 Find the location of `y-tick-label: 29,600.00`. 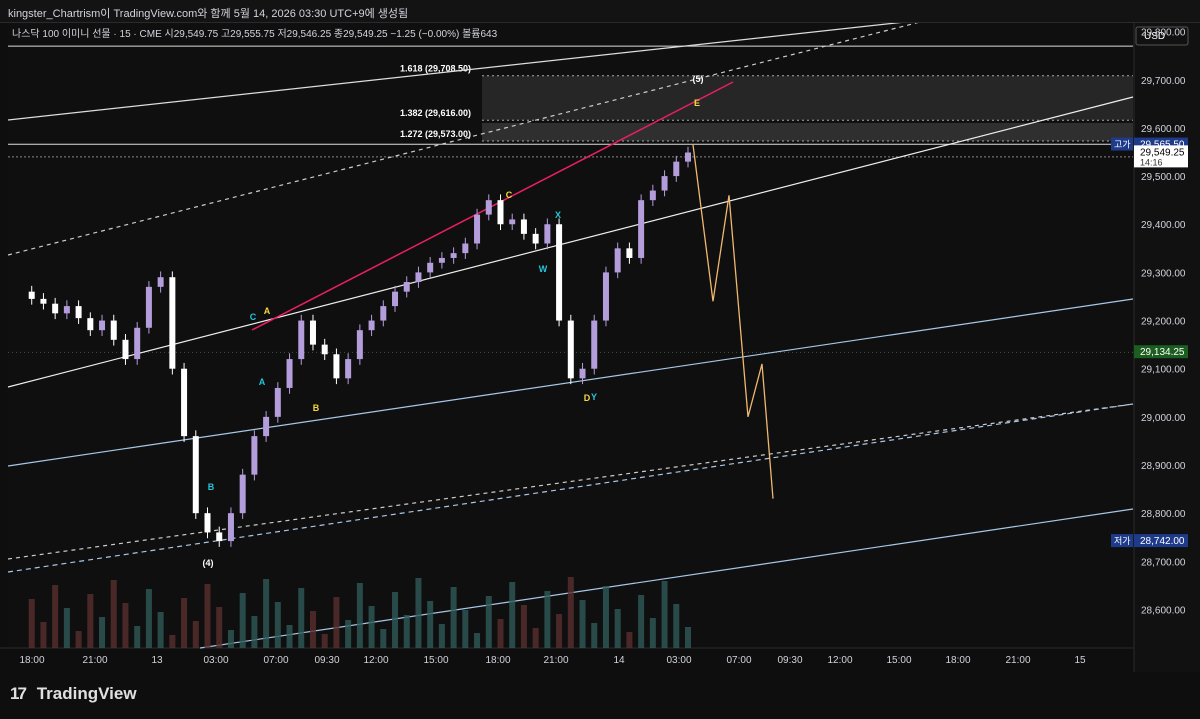

y-tick-label: 29,600.00 is located at coordinates (1163, 129).